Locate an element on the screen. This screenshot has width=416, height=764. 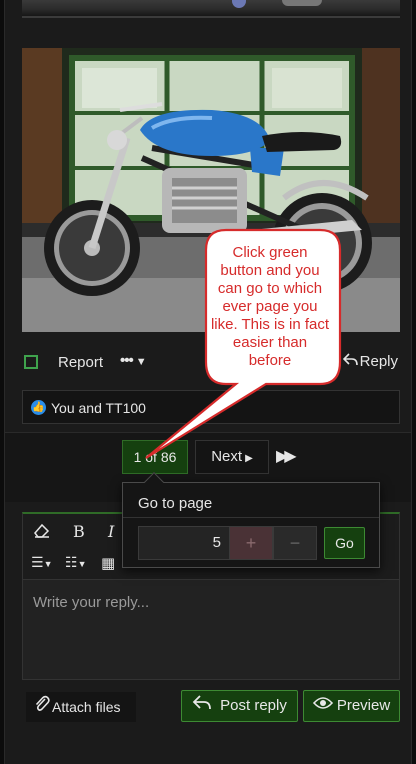
next-label: Next is located at coordinates (227, 456).